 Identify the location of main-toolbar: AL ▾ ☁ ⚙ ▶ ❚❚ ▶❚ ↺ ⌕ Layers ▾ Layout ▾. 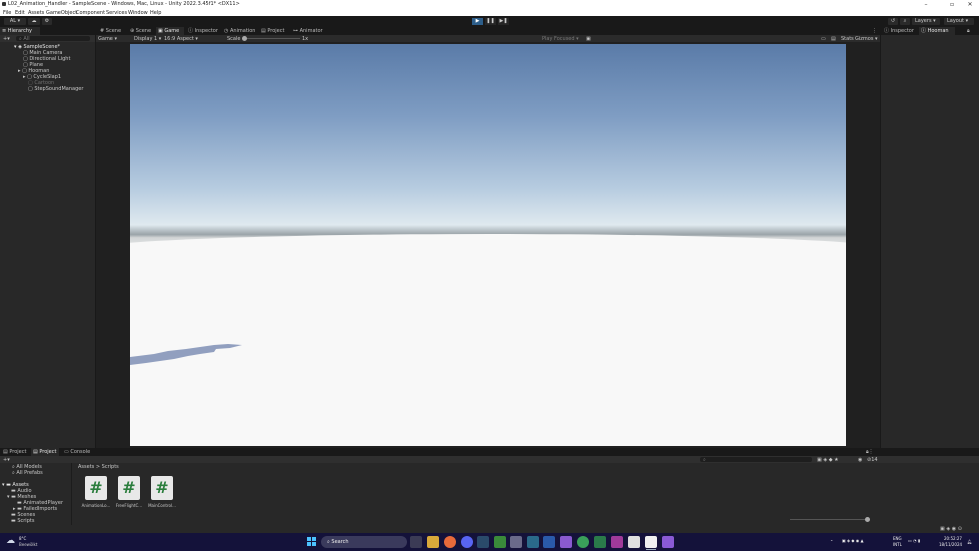
(489, 21).